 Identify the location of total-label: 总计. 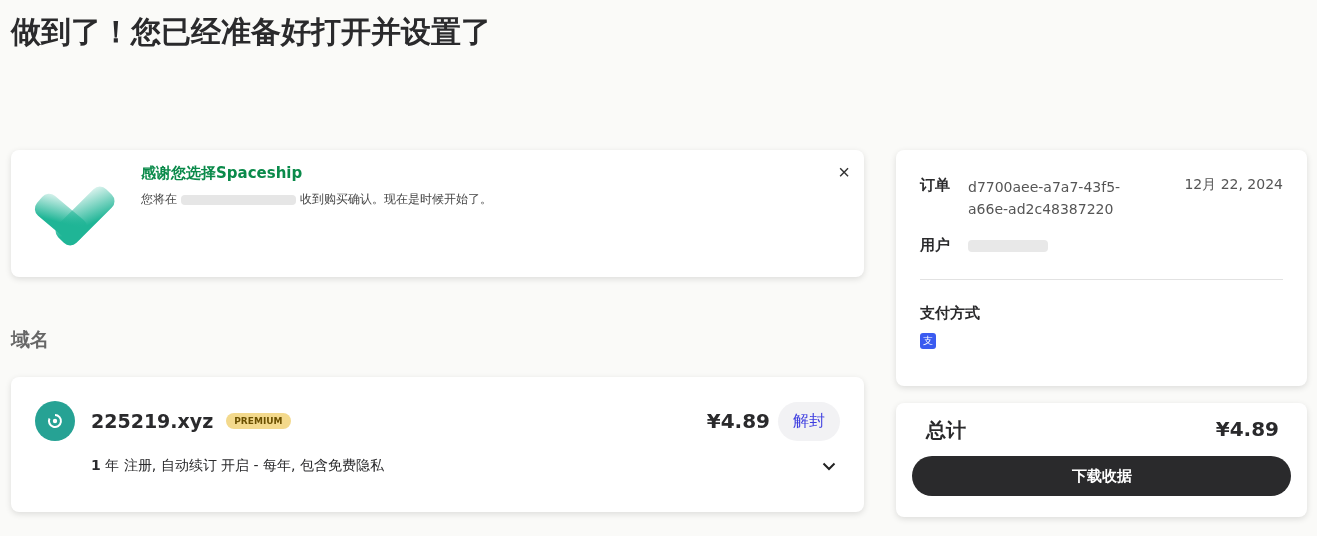
(946, 430).